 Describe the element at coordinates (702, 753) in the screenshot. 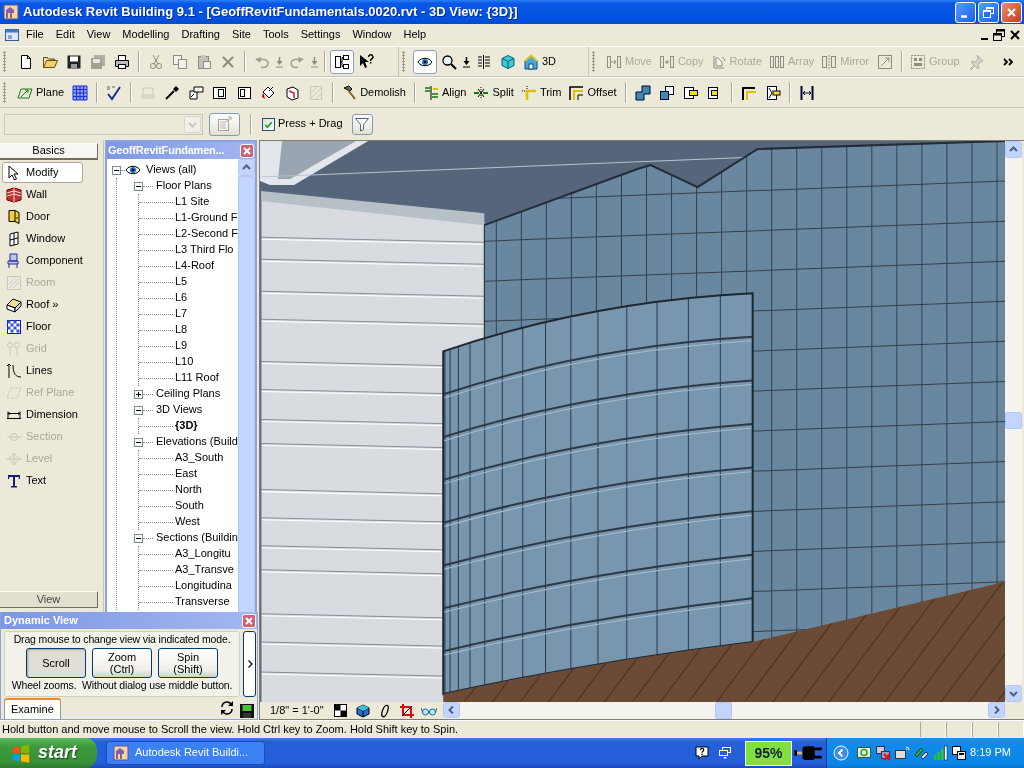

I see `help-balloon-icon` at that location.